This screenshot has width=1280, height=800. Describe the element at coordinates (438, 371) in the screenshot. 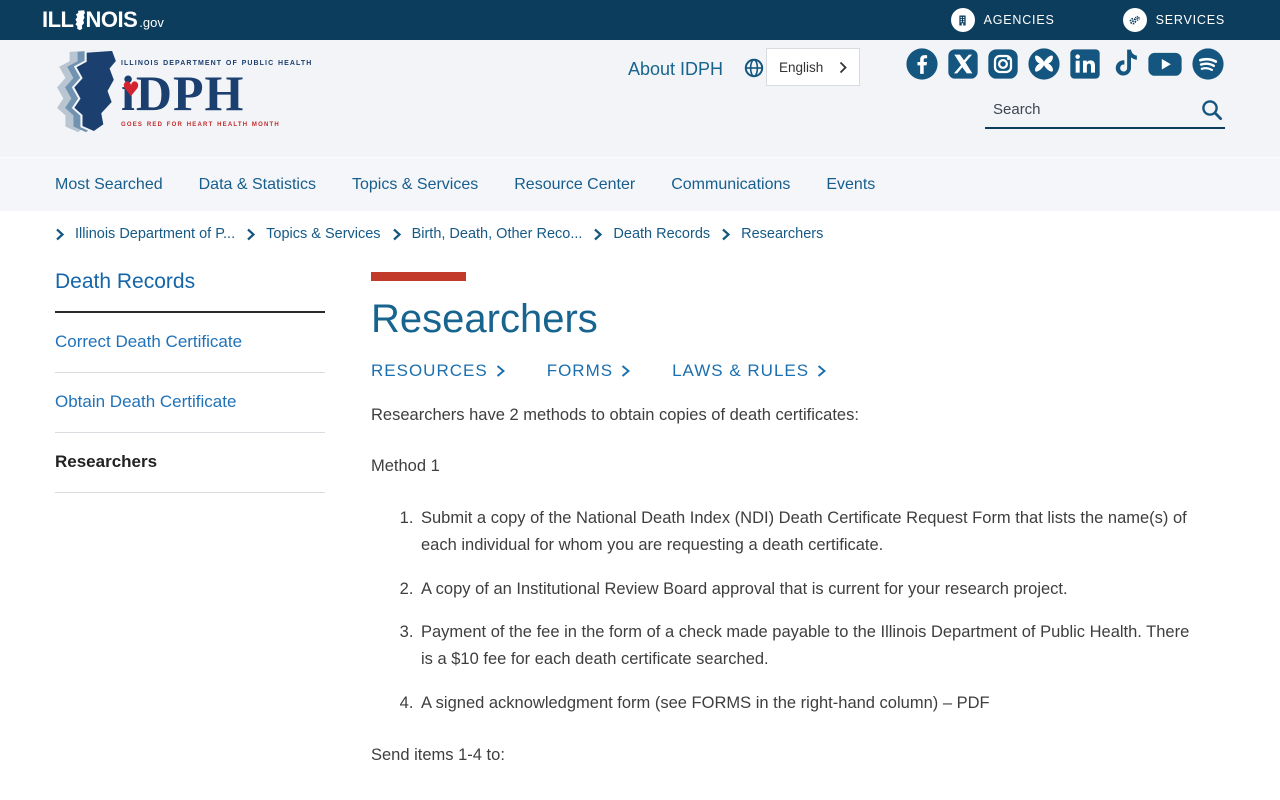

I see `quick-link: RESOURCES` at that location.